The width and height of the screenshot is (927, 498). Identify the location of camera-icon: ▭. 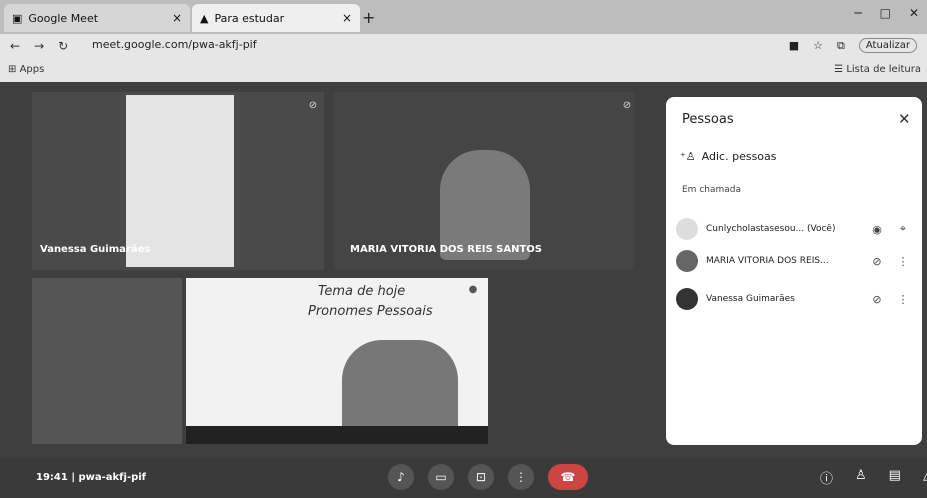
(441, 477).